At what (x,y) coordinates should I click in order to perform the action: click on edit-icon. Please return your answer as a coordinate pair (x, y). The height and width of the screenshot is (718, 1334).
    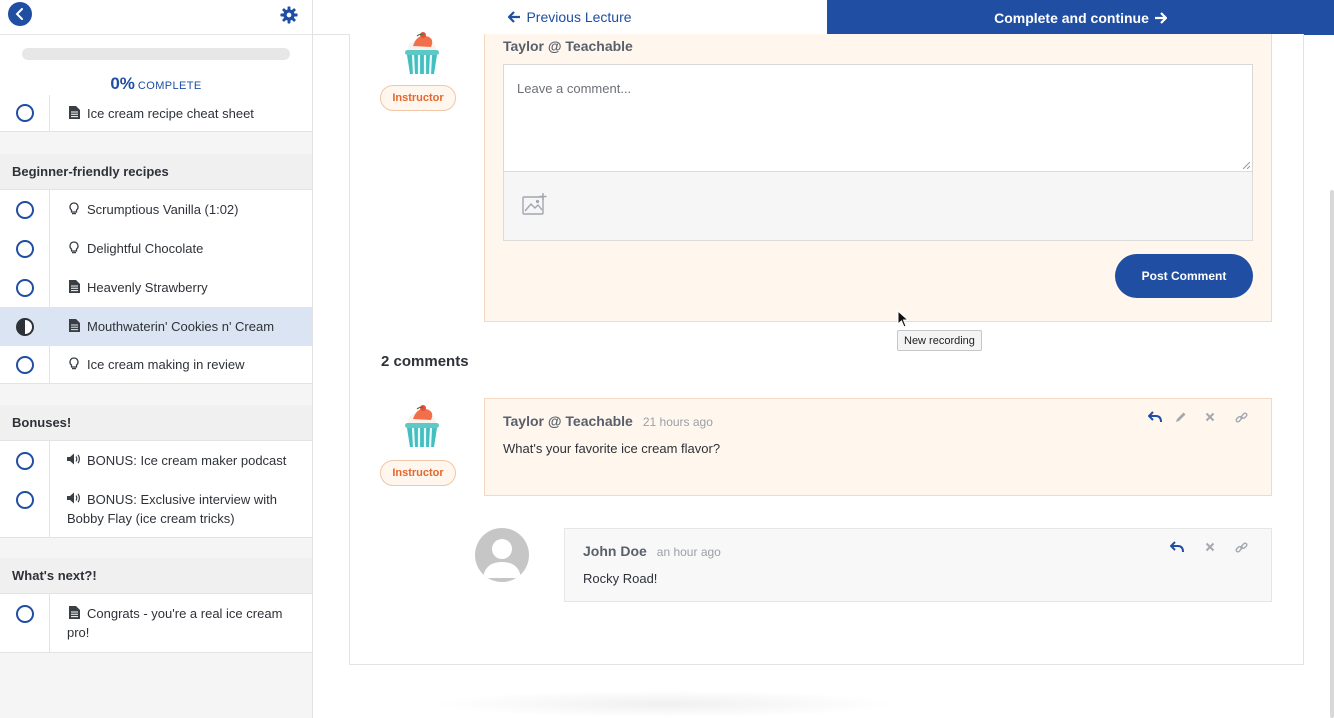
    Looking at the image, I should click on (1181, 417).